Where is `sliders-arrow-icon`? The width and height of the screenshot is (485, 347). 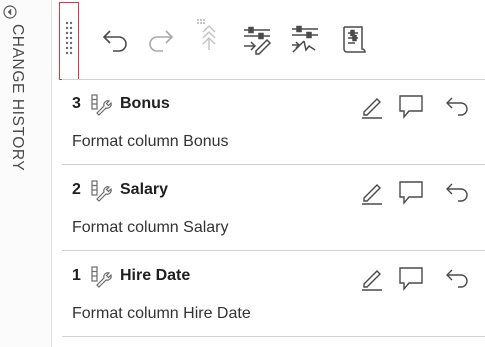
sliders-arrow-icon is located at coordinates (305, 39).